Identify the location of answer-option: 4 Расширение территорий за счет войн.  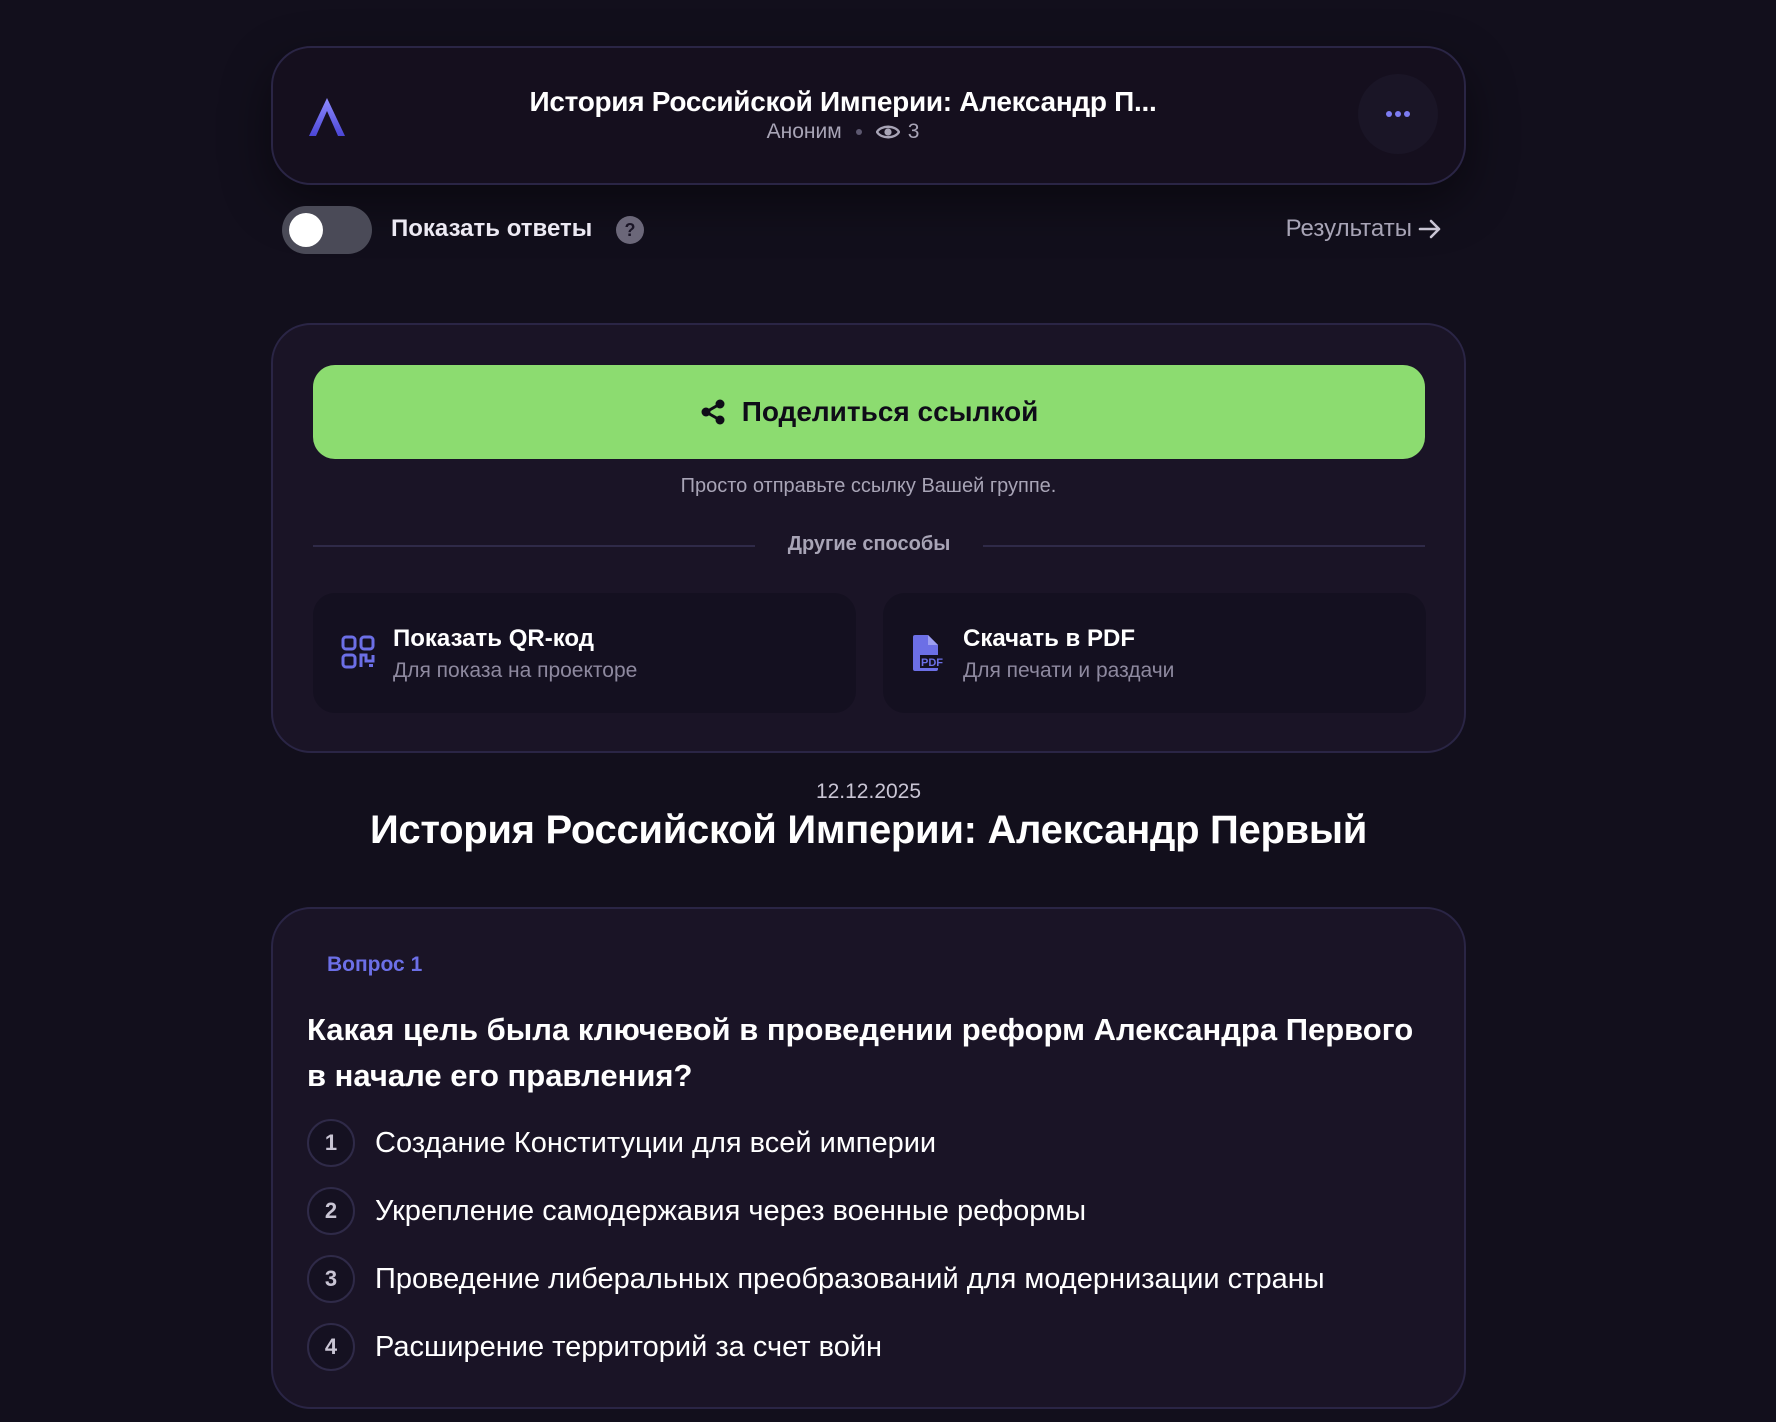
(867, 1357).